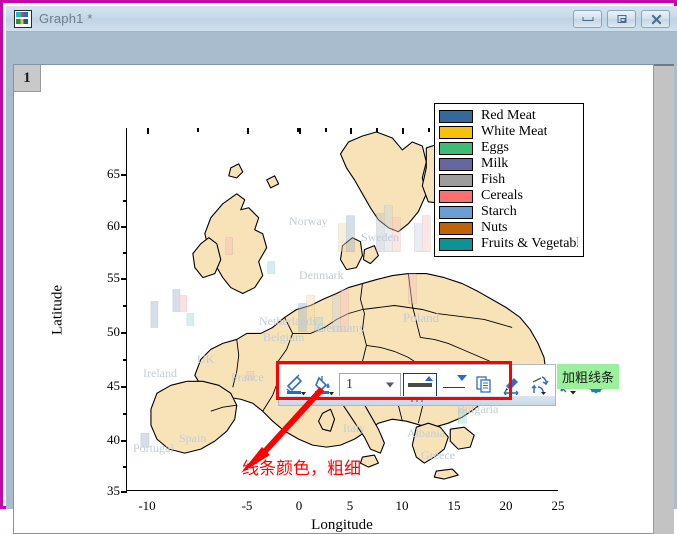 Image resolution: width=677 pixels, height=534 pixels. I want to click on copy-format-button, so click(484, 385).